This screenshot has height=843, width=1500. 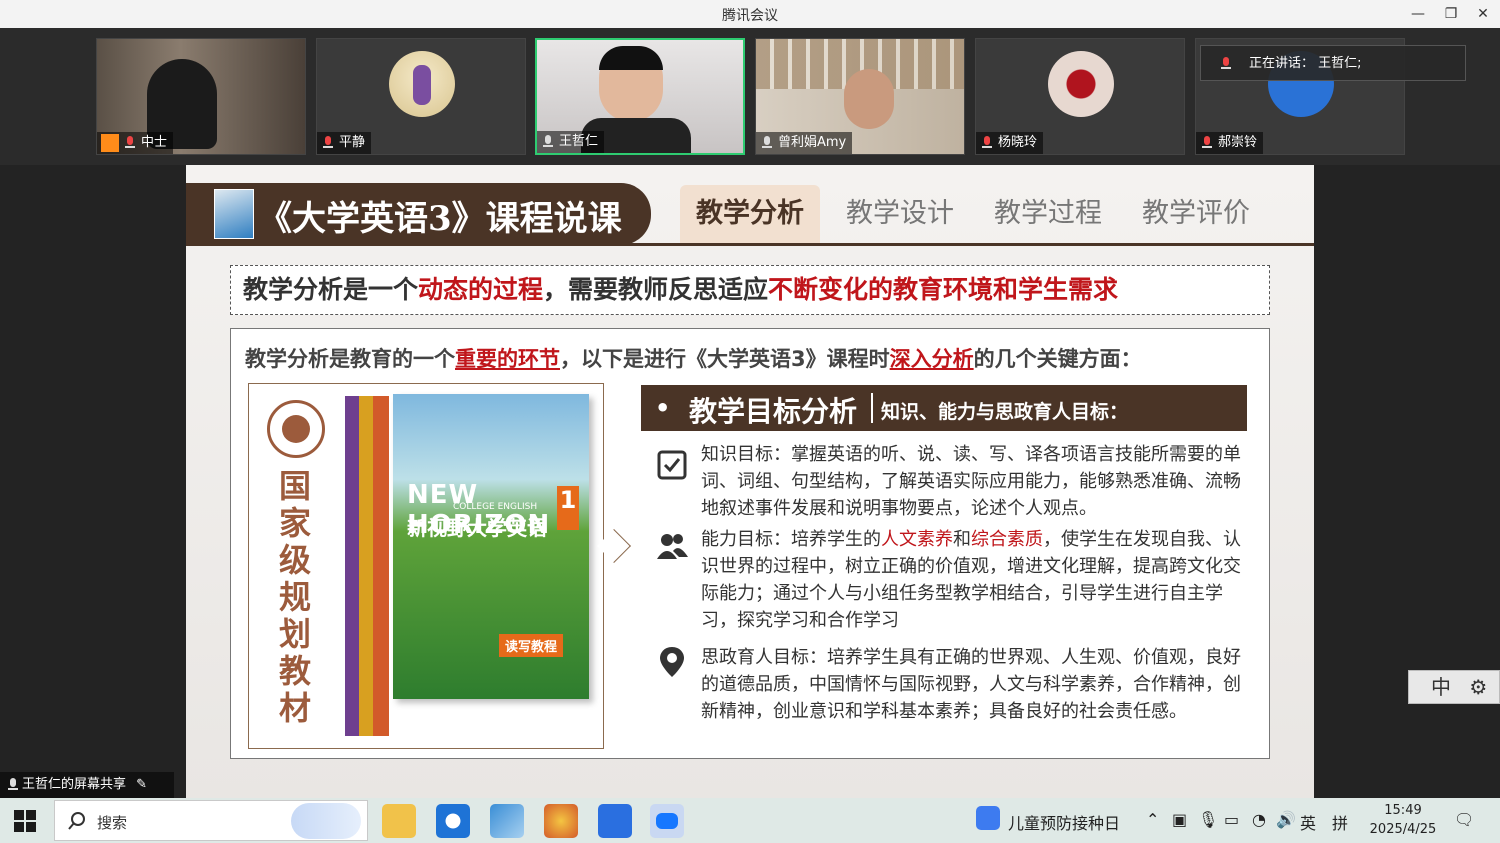 I want to click on title-tab: 《大学英语3》课程说课, so click(x=418, y=214).